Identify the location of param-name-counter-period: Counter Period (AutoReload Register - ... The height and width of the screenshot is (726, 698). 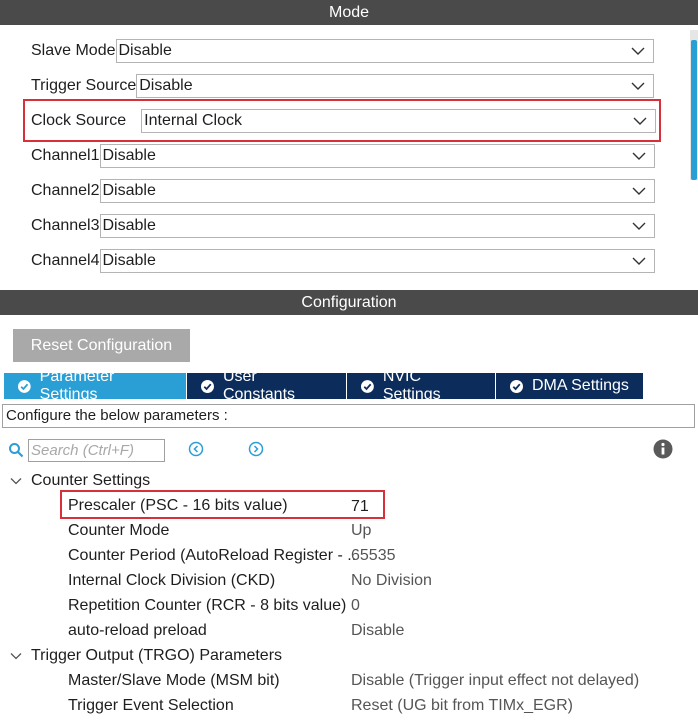
(212, 555).